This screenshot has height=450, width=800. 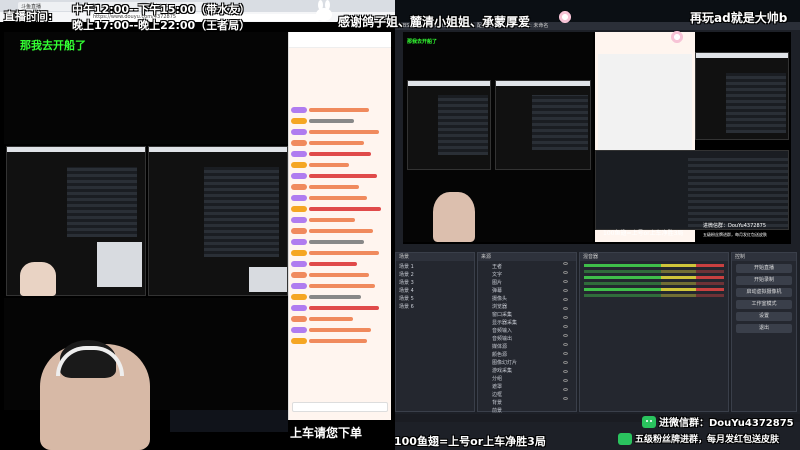 What do you see at coordinates (435, 282) in the screenshot?
I see `scene-item: 场景 3` at bounding box center [435, 282].